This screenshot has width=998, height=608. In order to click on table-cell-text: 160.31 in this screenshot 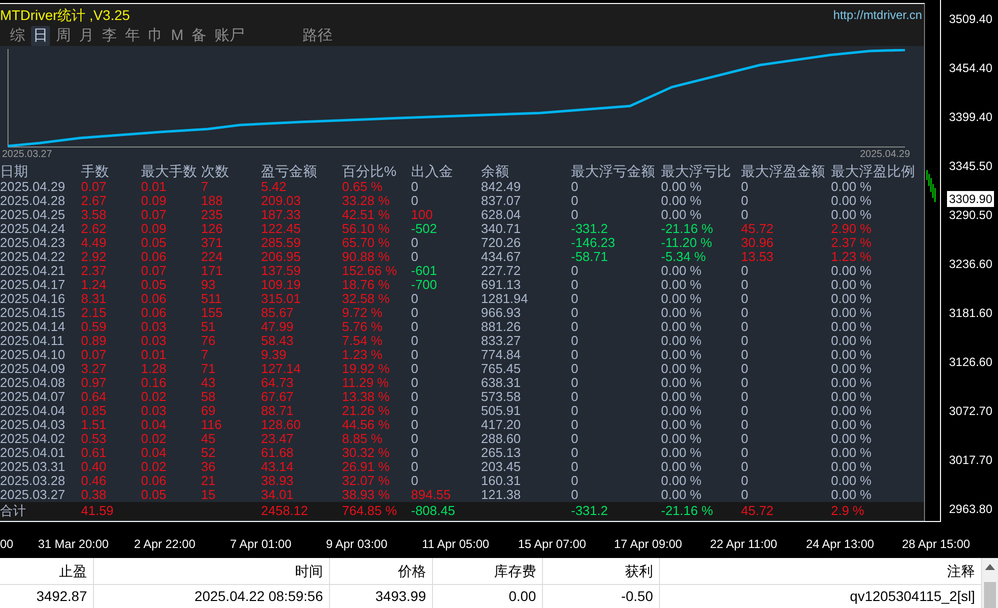, I will do `click(501, 481)`.